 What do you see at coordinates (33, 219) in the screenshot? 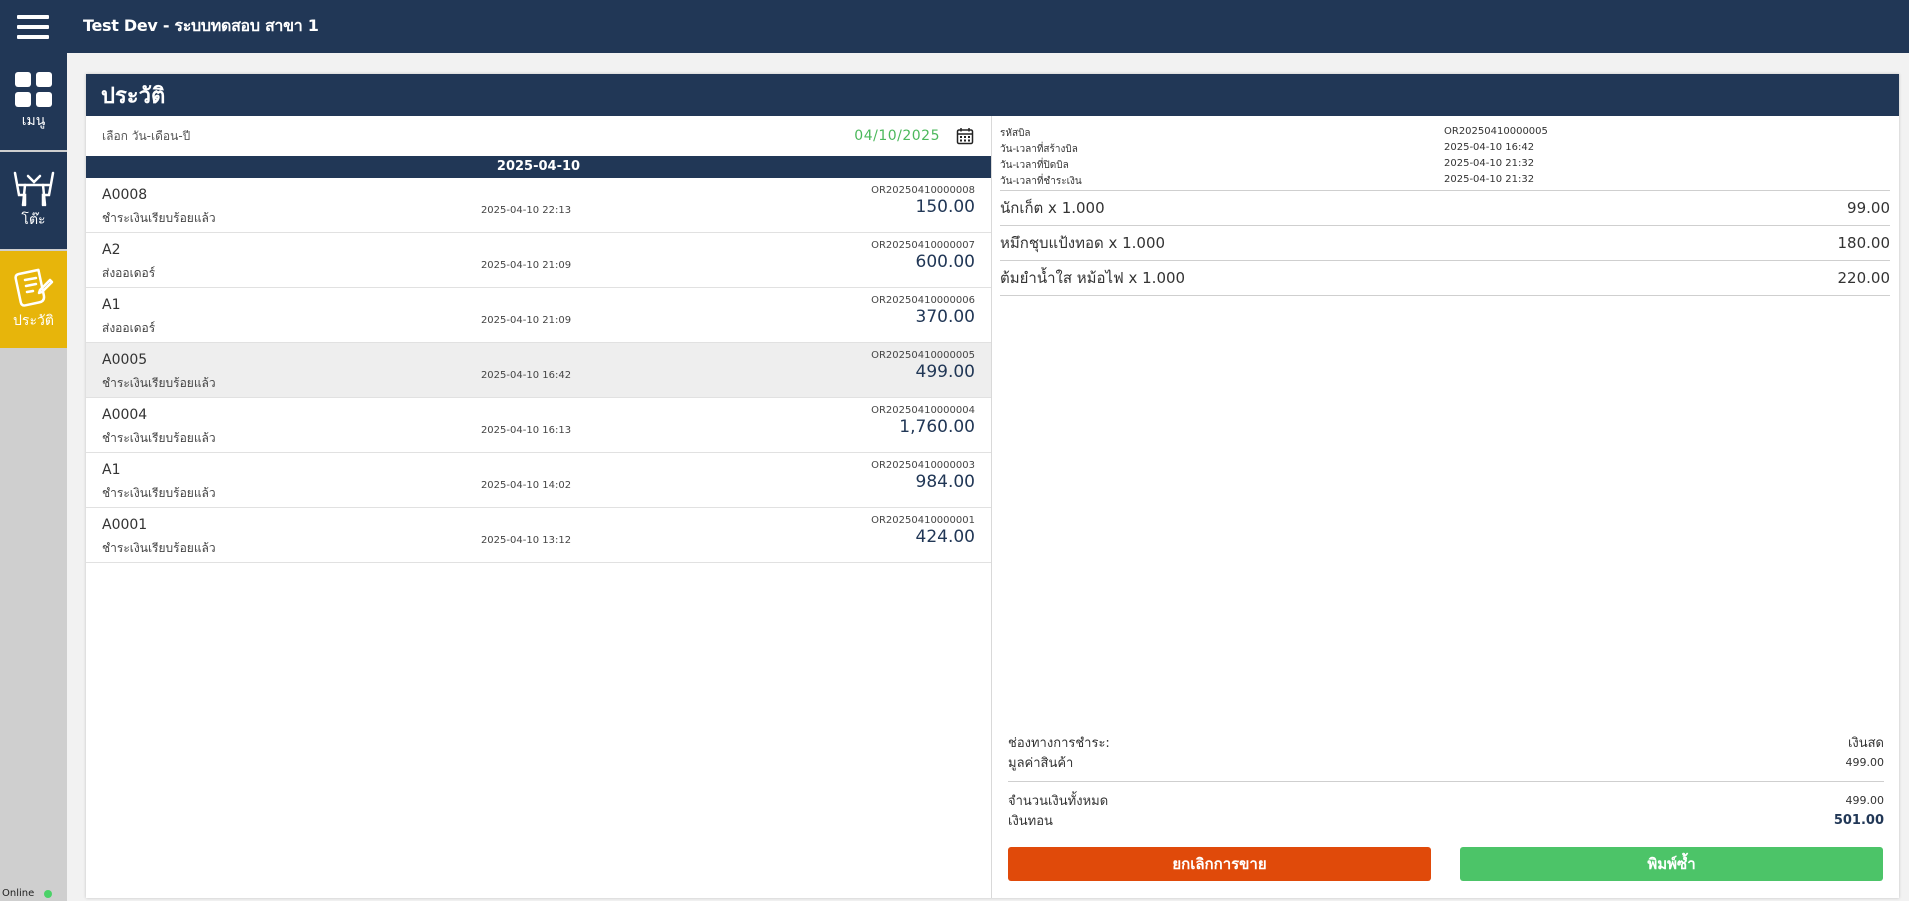
I see `sidebar-item-label: โต๊ะ` at bounding box center [33, 219].